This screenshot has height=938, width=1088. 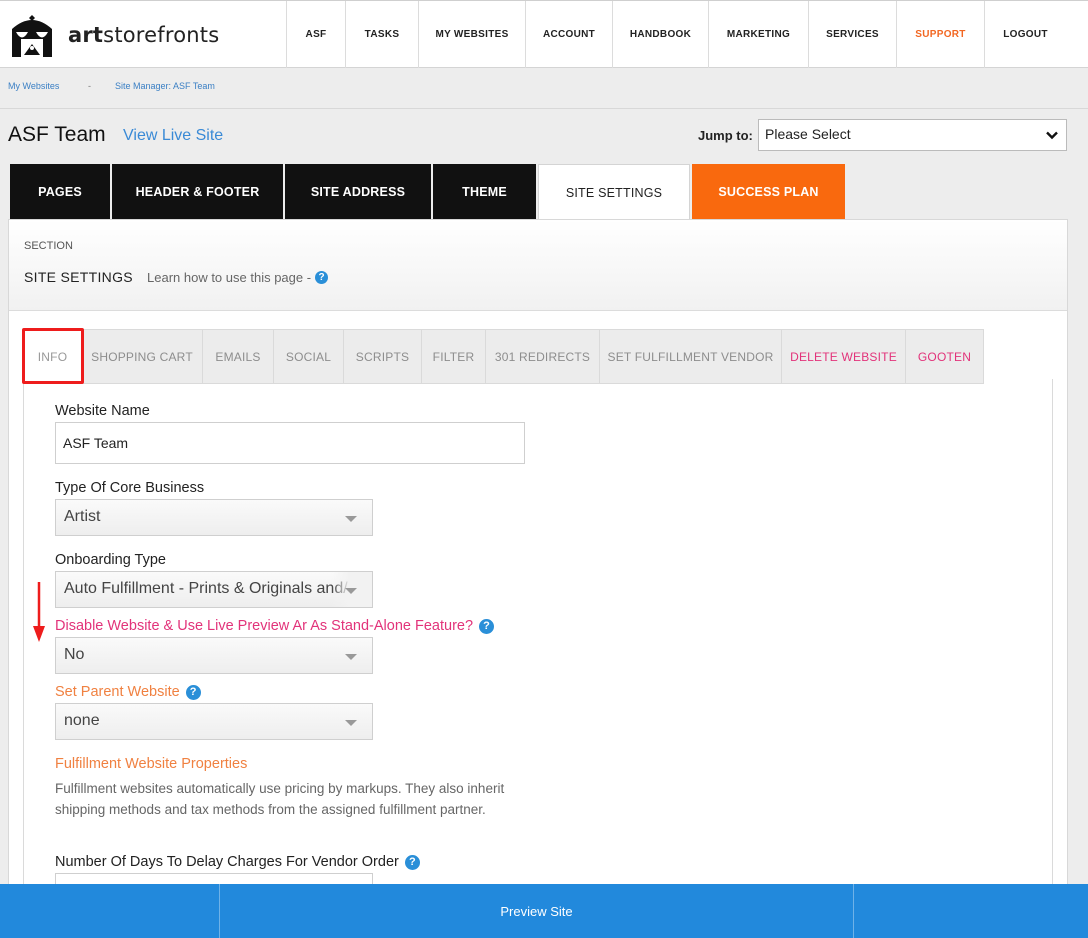 What do you see at coordinates (472, 34) in the screenshot?
I see `nav-my-websites: MY WEBSITES` at bounding box center [472, 34].